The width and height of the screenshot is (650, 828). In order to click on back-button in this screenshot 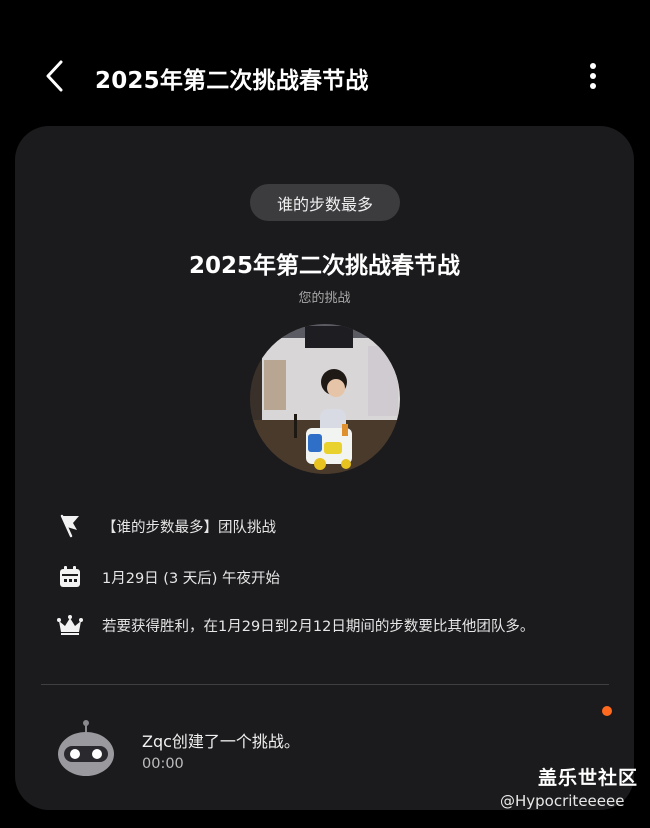, I will do `click(56, 76)`.